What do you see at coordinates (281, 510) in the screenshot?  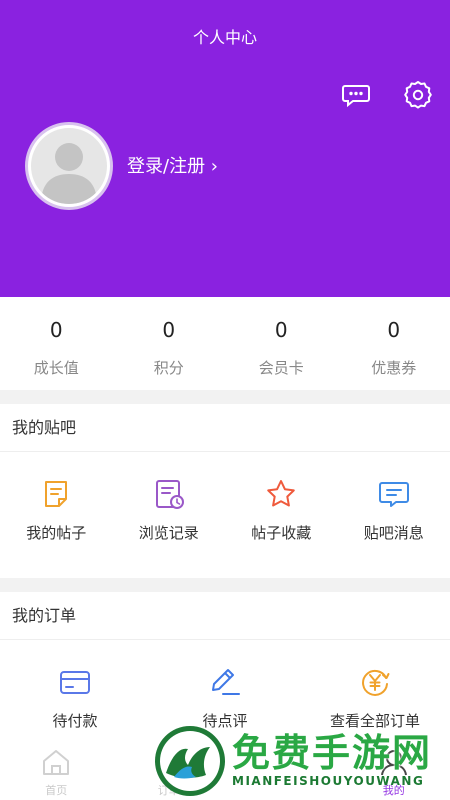 I see `post-favorites-button: 帖子收藏` at bounding box center [281, 510].